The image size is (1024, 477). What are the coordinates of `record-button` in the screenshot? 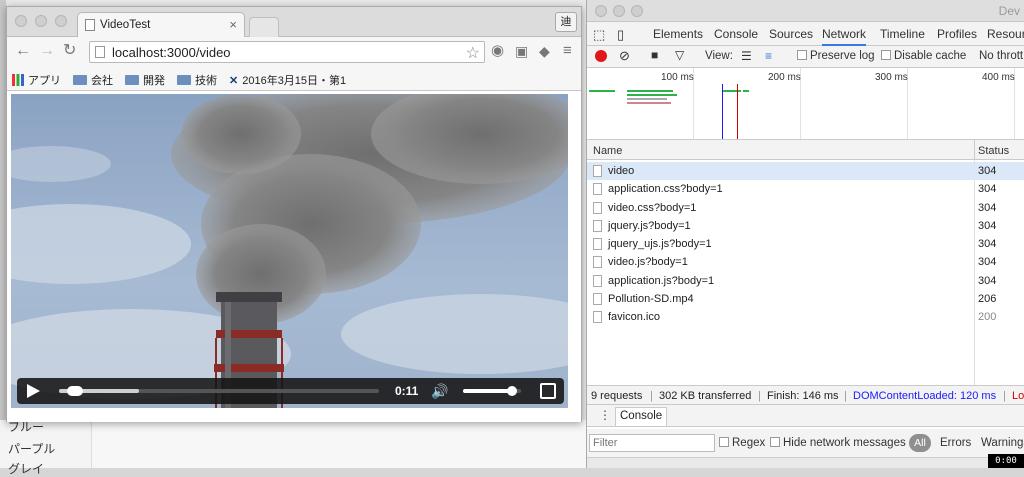 It's located at (601, 56).